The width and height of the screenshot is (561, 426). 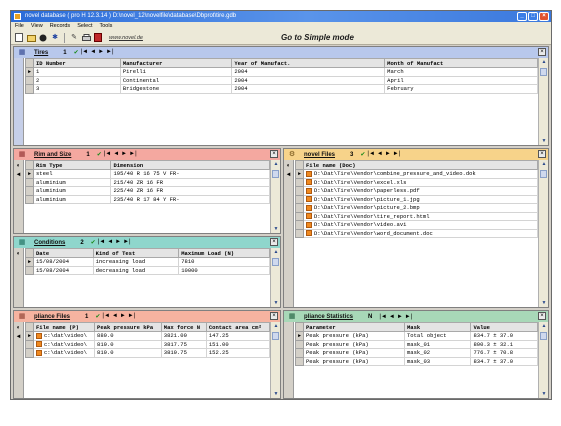 I want to click on table-cell: mask_03, so click(x=437, y=361).